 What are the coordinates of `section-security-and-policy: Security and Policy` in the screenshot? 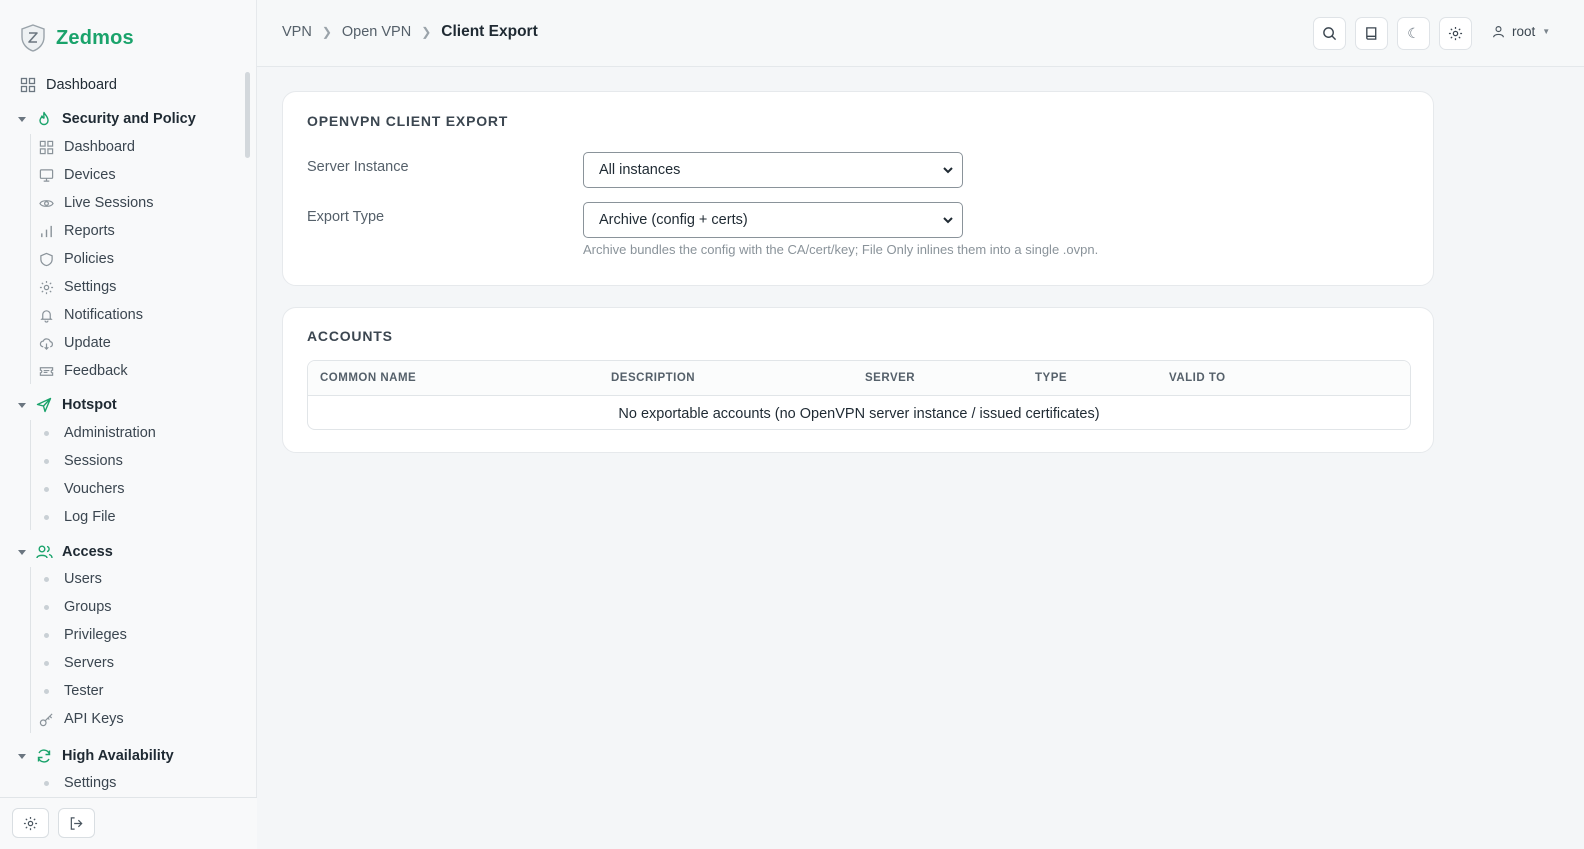 It's located at (107, 119).